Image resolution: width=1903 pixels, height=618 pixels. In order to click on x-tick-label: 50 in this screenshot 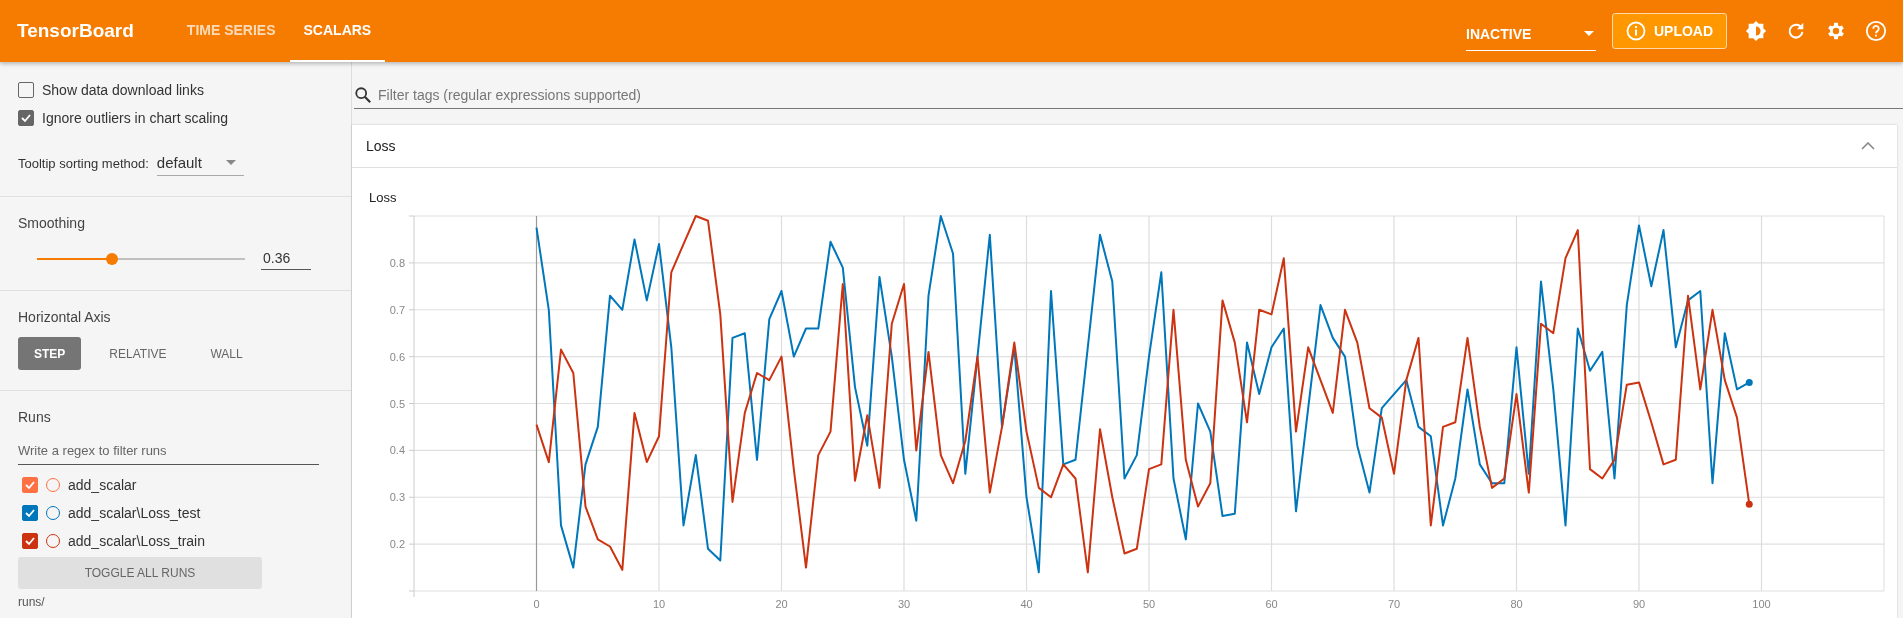, I will do `click(1149, 604)`.